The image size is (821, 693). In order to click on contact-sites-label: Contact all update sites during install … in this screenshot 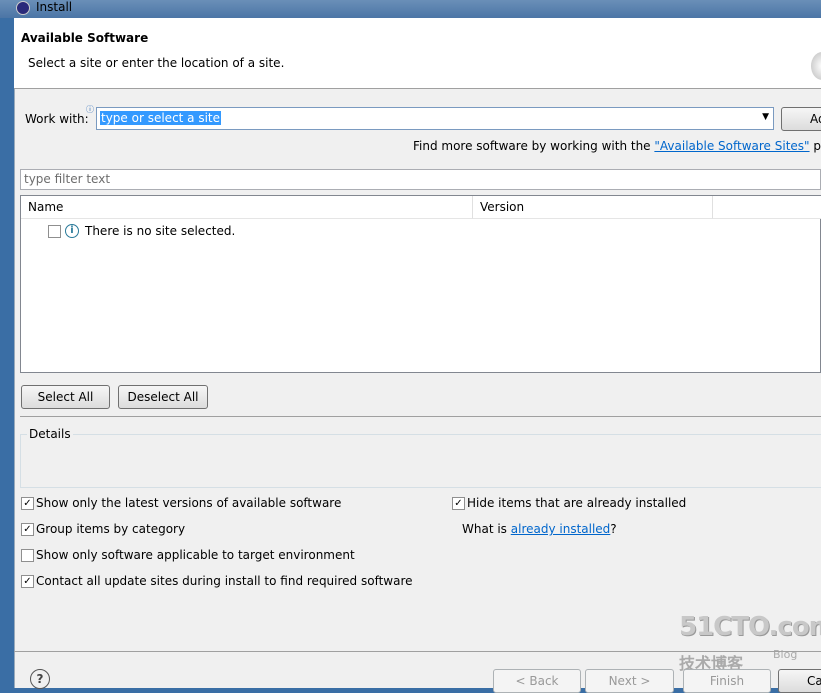, I will do `click(224, 581)`.